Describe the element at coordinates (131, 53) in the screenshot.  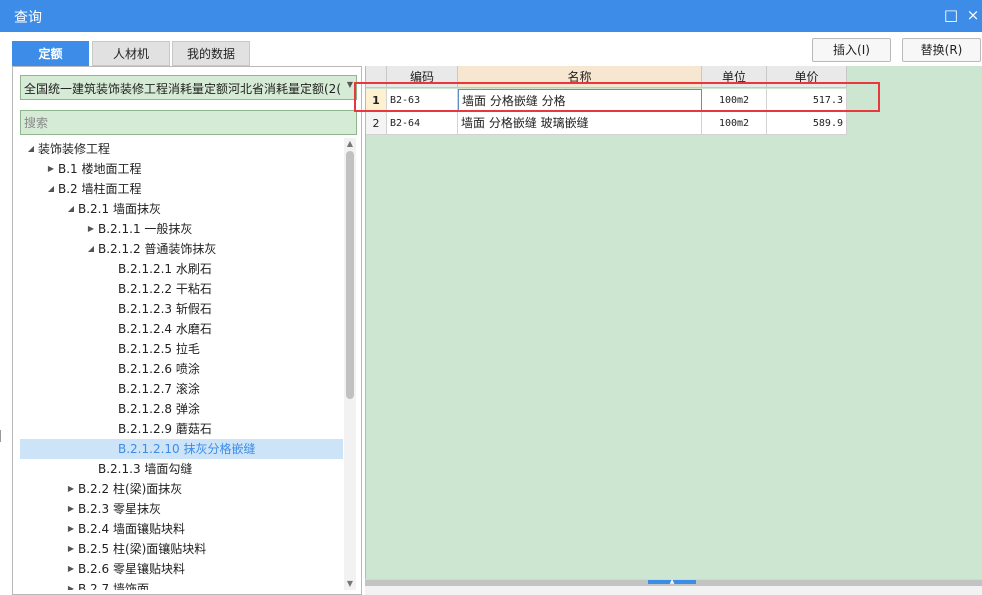
I see `tab-labor-material-machine: 人材机` at that location.